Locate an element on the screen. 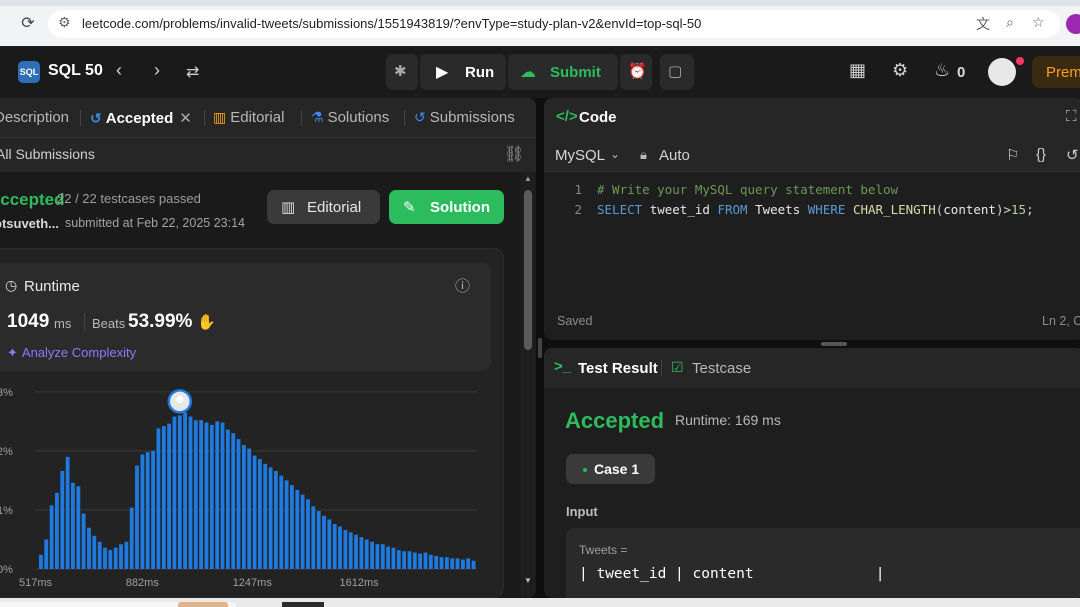  maximize-icon: ⛶ is located at coordinates (1071, 116).